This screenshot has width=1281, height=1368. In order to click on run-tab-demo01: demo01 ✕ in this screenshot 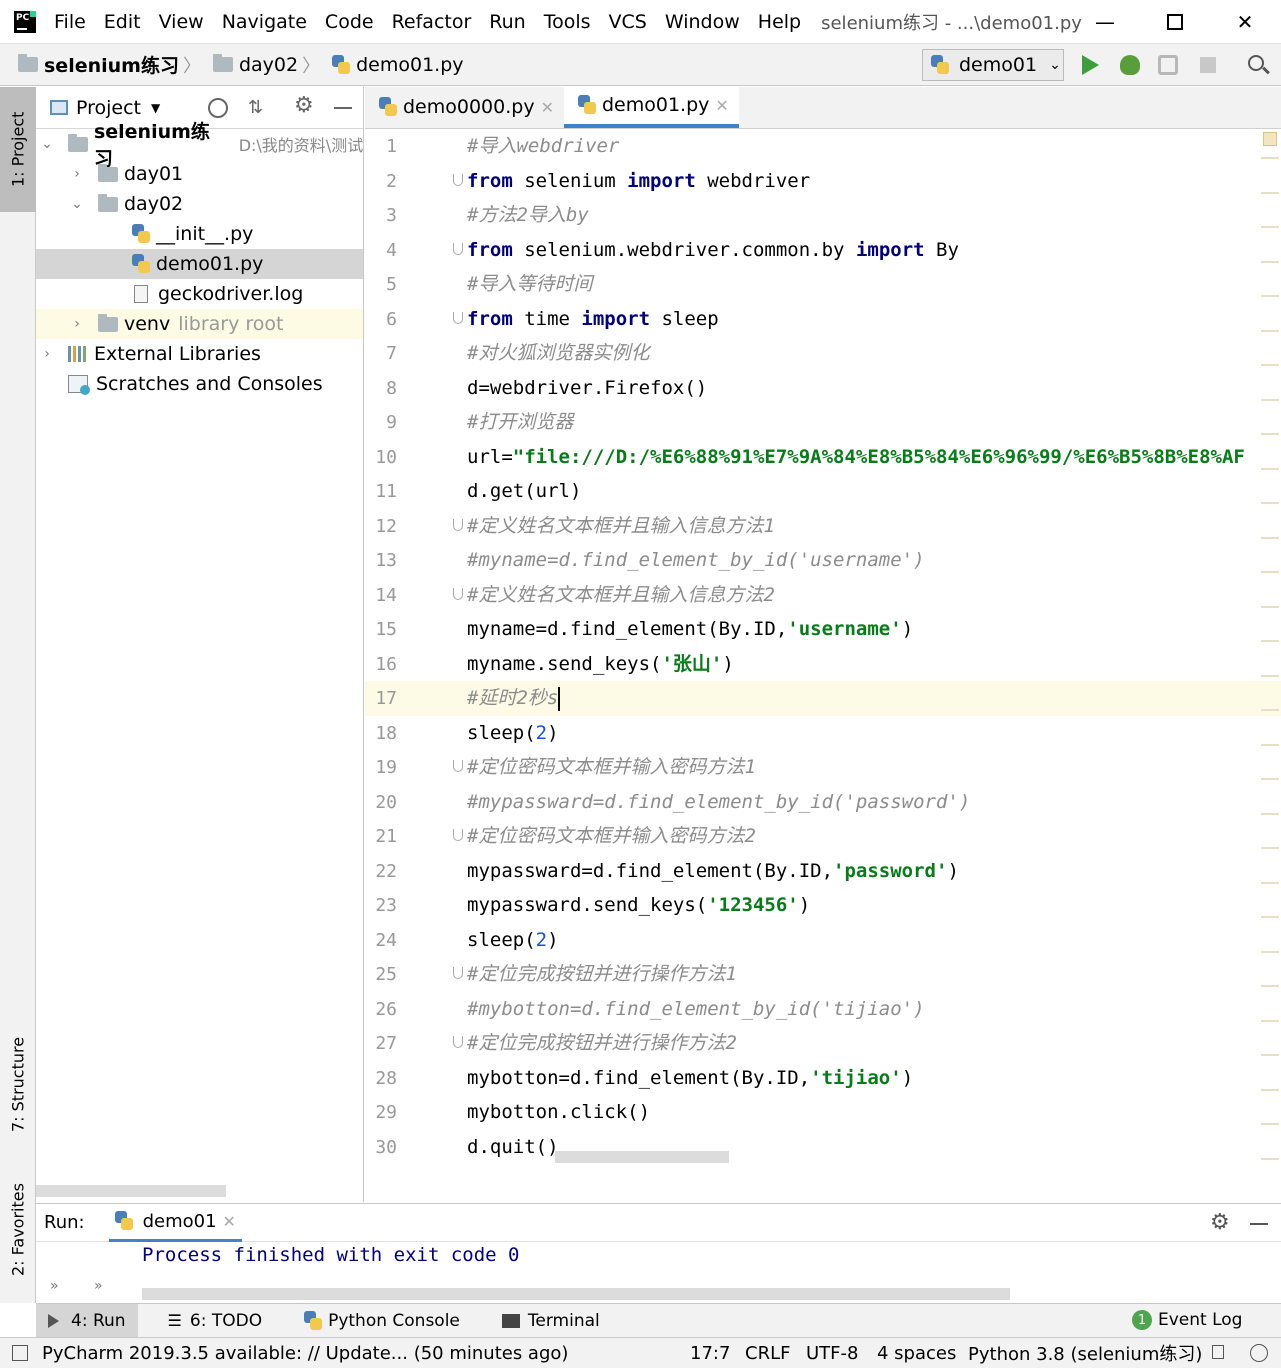, I will do `click(175, 1223)`.